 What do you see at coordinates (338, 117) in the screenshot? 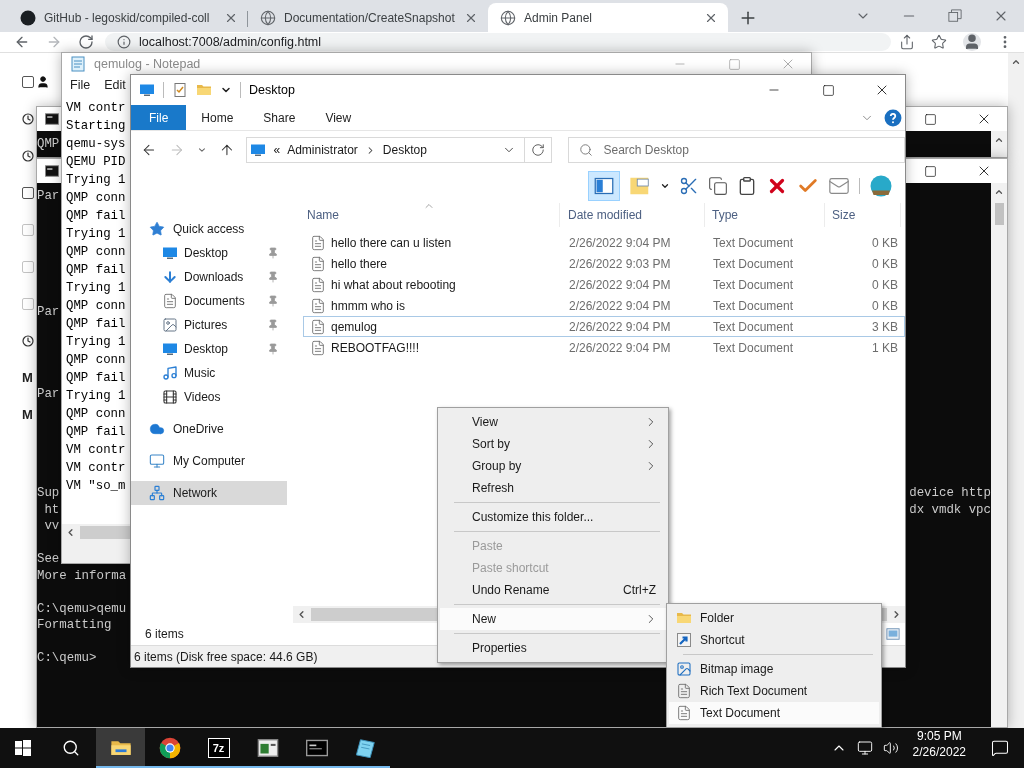
I see `ribbon-tab: View` at bounding box center [338, 117].